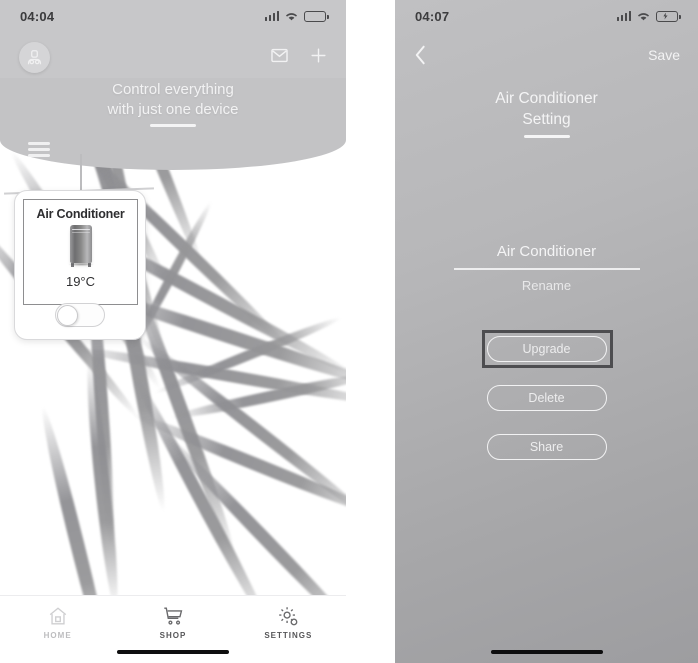  What do you see at coordinates (546, 119) in the screenshot?
I see `page-title-line-2: Setting` at bounding box center [546, 119].